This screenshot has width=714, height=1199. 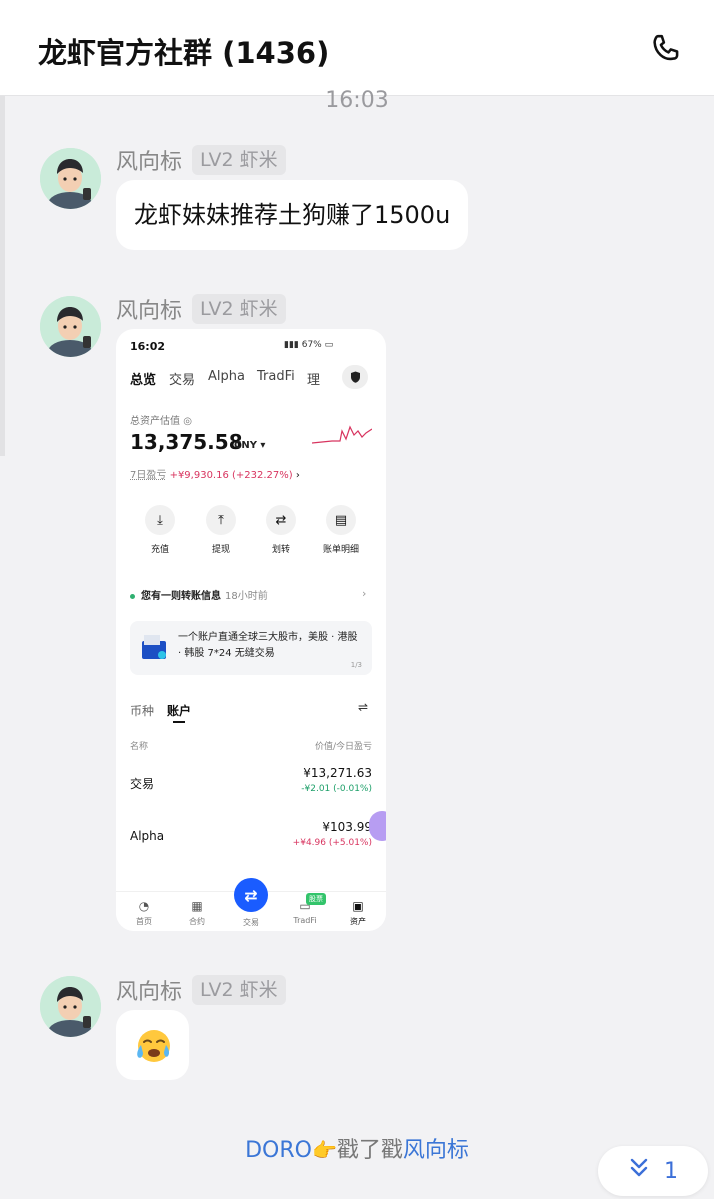 I want to click on tab-alpha: Alpha, so click(x=226, y=376).